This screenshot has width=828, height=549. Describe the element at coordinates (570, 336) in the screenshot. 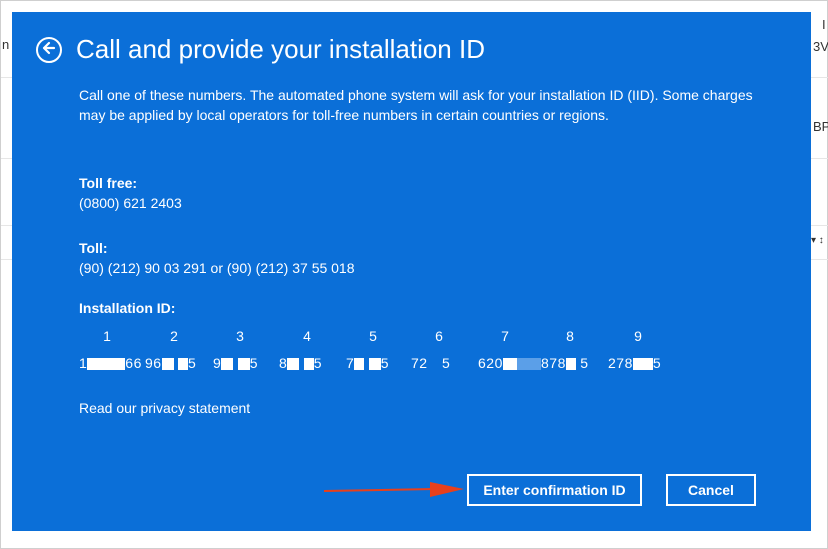

I see `iid-column-number: 8` at that location.